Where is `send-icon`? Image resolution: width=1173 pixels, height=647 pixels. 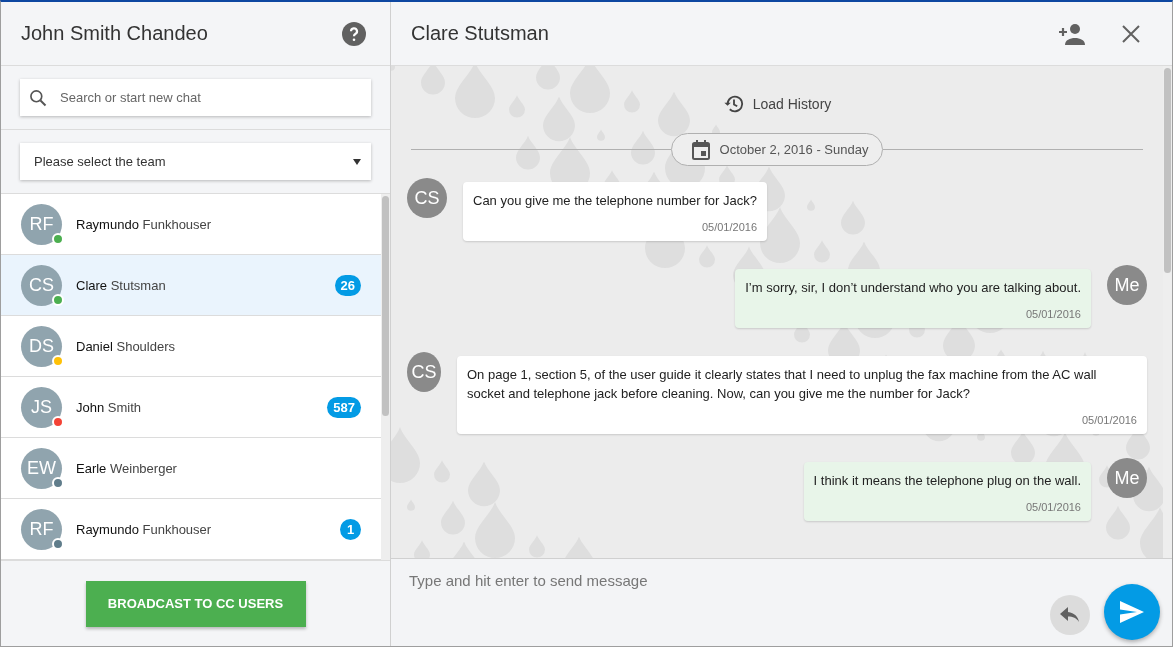
send-icon is located at coordinates (1132, 612).